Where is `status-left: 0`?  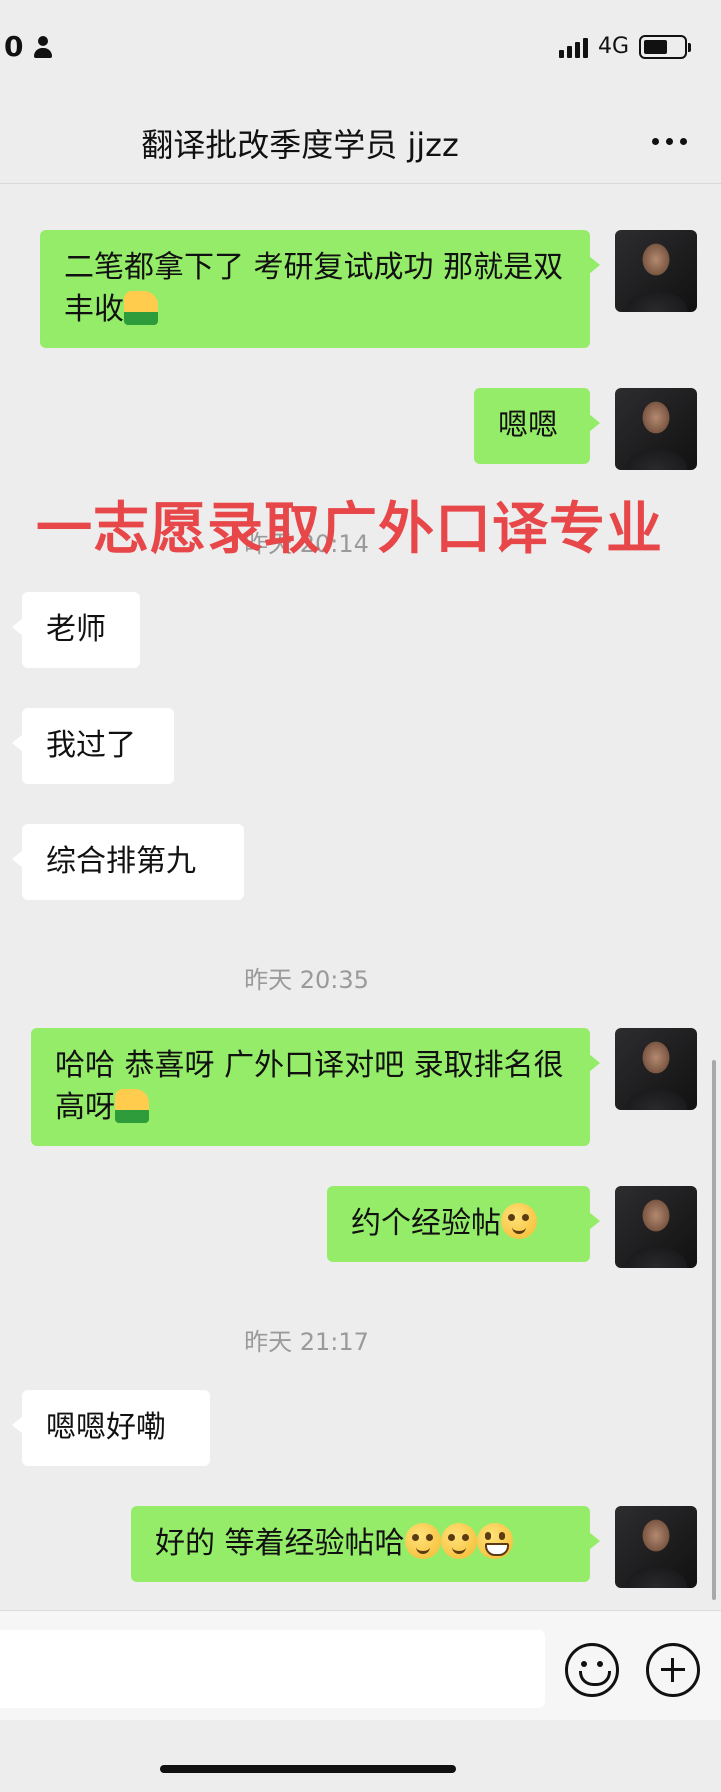
status-left: 0 is located at coordinates (29, 46).